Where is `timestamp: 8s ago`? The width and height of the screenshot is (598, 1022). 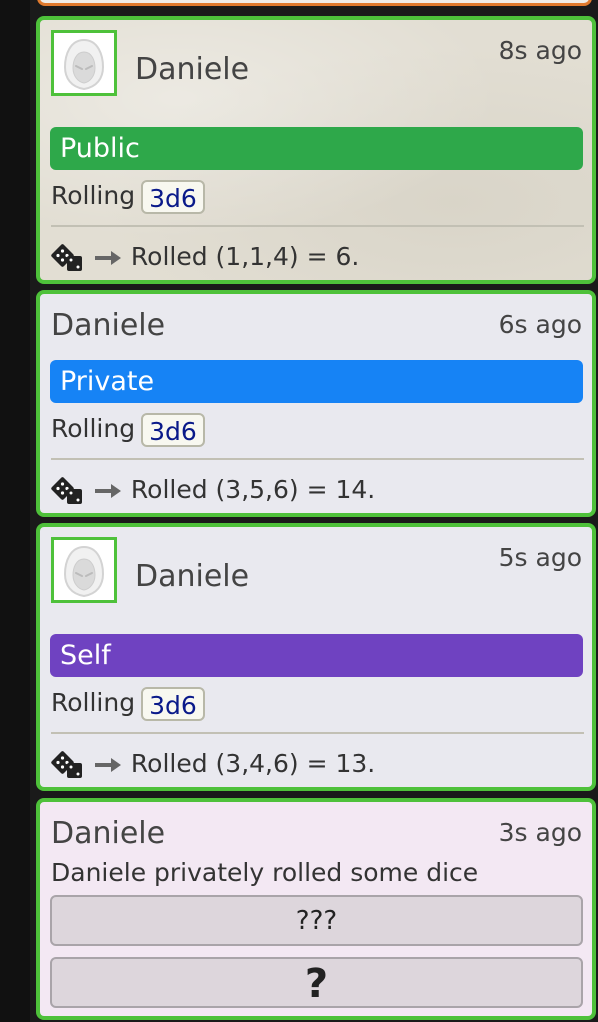
timestamp: 8s ago is located at coordinates (540, 50).